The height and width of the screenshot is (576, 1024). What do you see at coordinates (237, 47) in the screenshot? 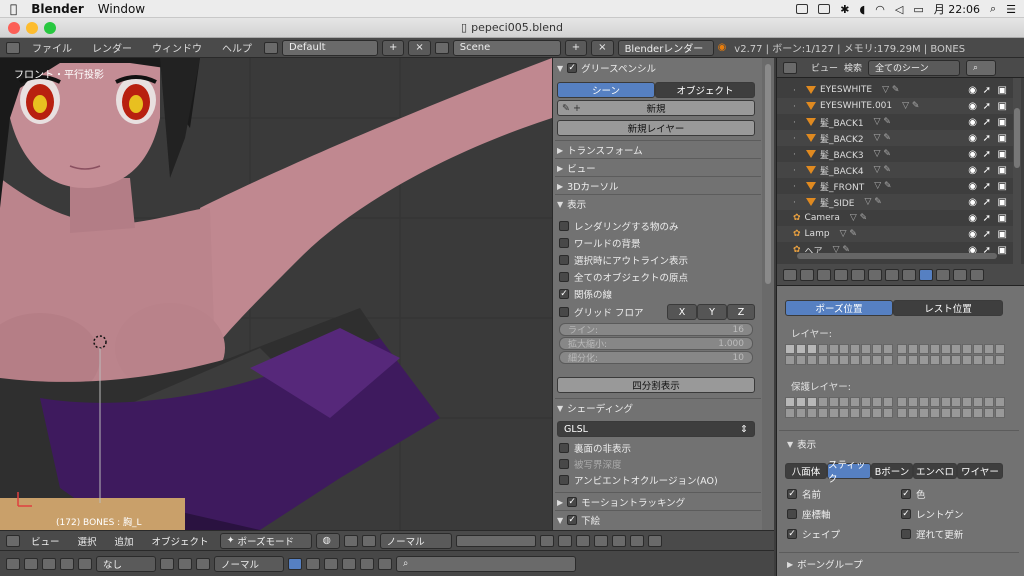
I see `menu-help: ヘルプ` at bounding box center [237, 47].